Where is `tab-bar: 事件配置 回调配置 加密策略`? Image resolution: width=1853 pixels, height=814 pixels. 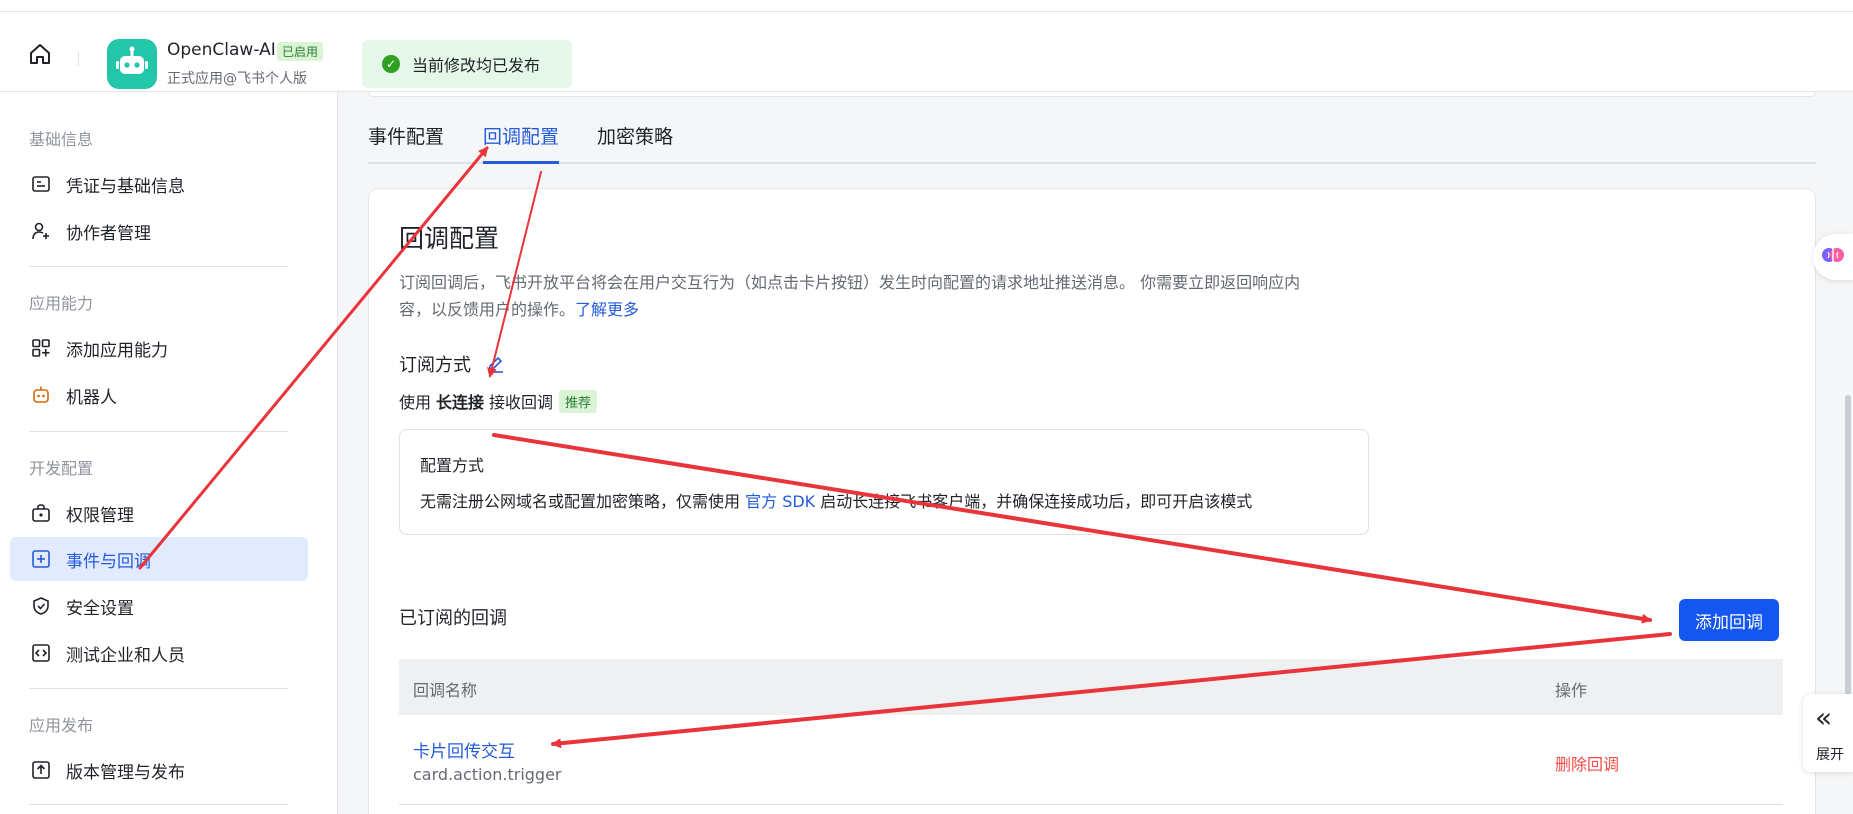
tab-bar: 事件配置 回调配置 加密策略 is located at coordinates (1092, 143).